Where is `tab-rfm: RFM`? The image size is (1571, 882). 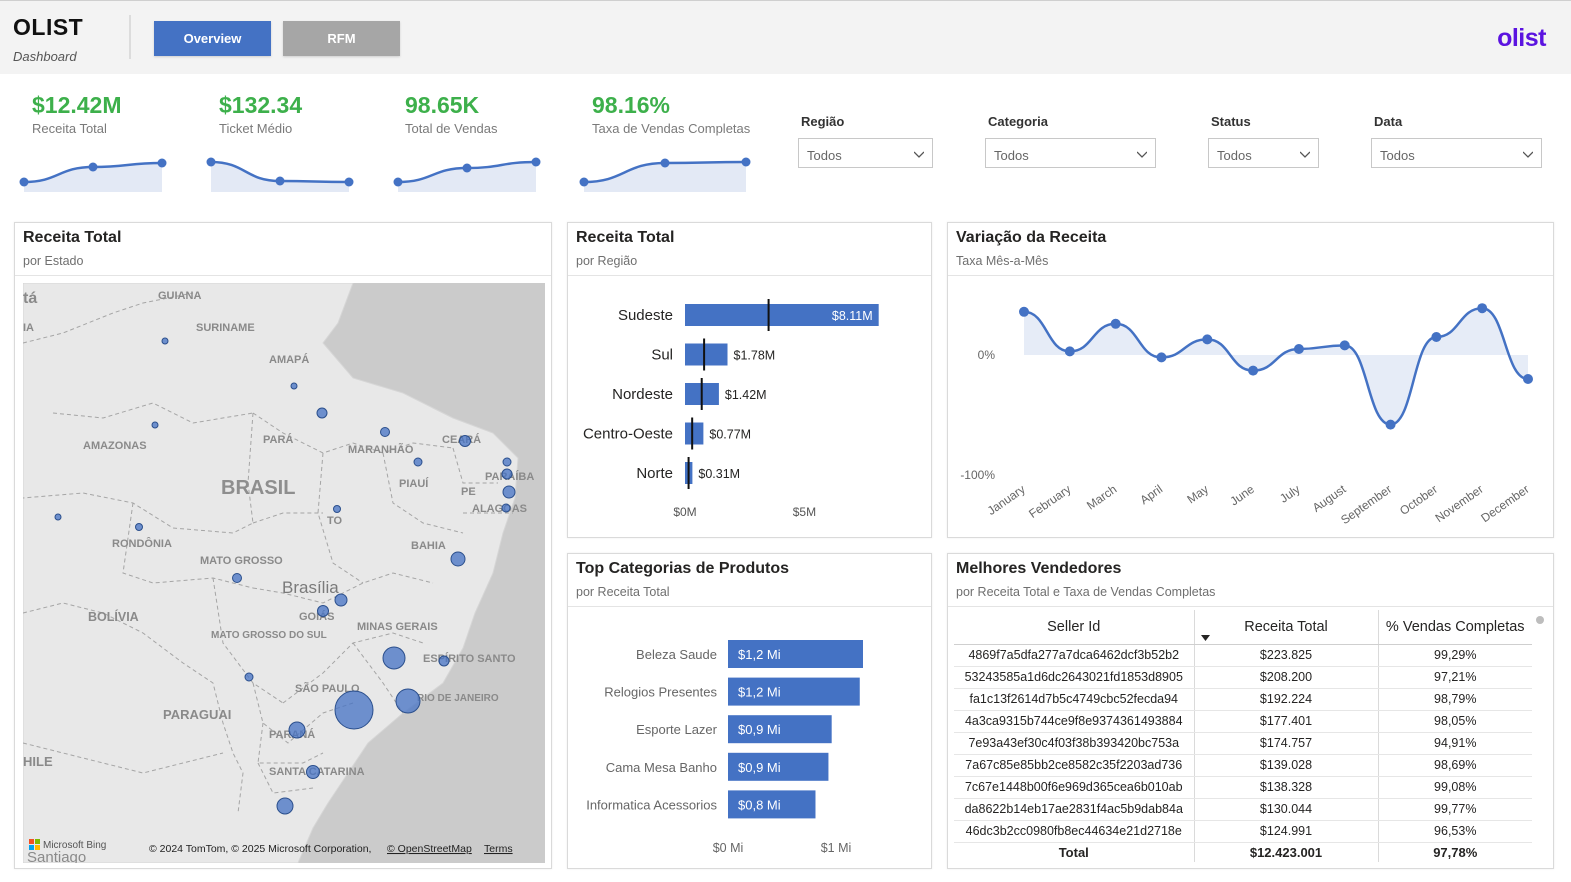 tab-rfm: RFM is located at coordinates (341, 38).